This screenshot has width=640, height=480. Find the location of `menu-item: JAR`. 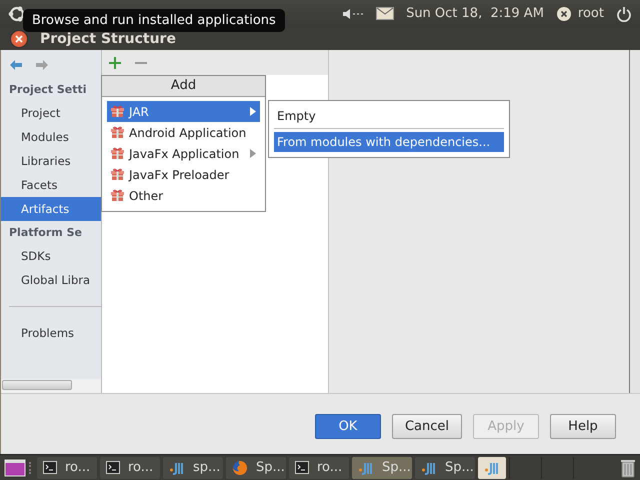

menu-item: JAR is located at coordinates (183, 111).